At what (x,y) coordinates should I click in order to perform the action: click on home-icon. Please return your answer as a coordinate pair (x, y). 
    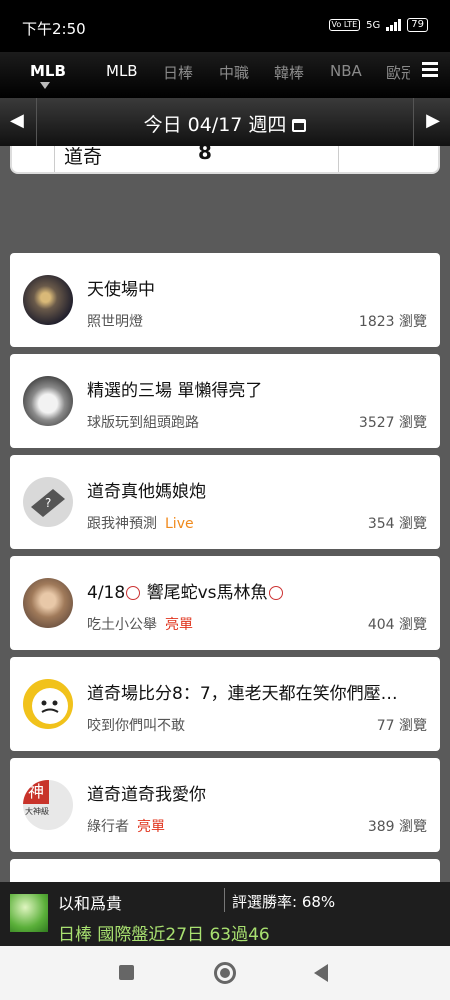
    Looking at the image, I should click on (225, 973).